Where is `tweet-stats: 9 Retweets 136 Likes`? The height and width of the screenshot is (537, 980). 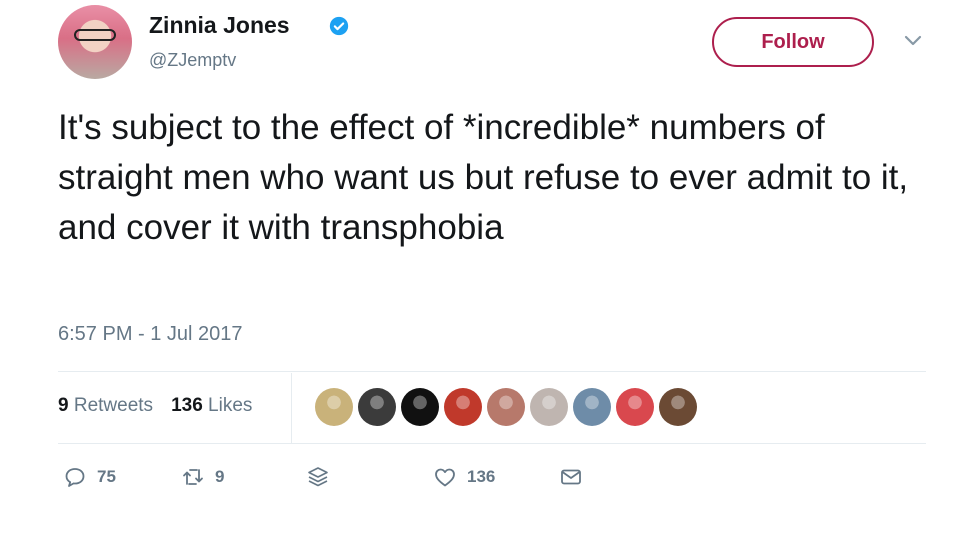 tweet-stats: 9 Retweets 136 Likes is located at coordinates (155, 406).